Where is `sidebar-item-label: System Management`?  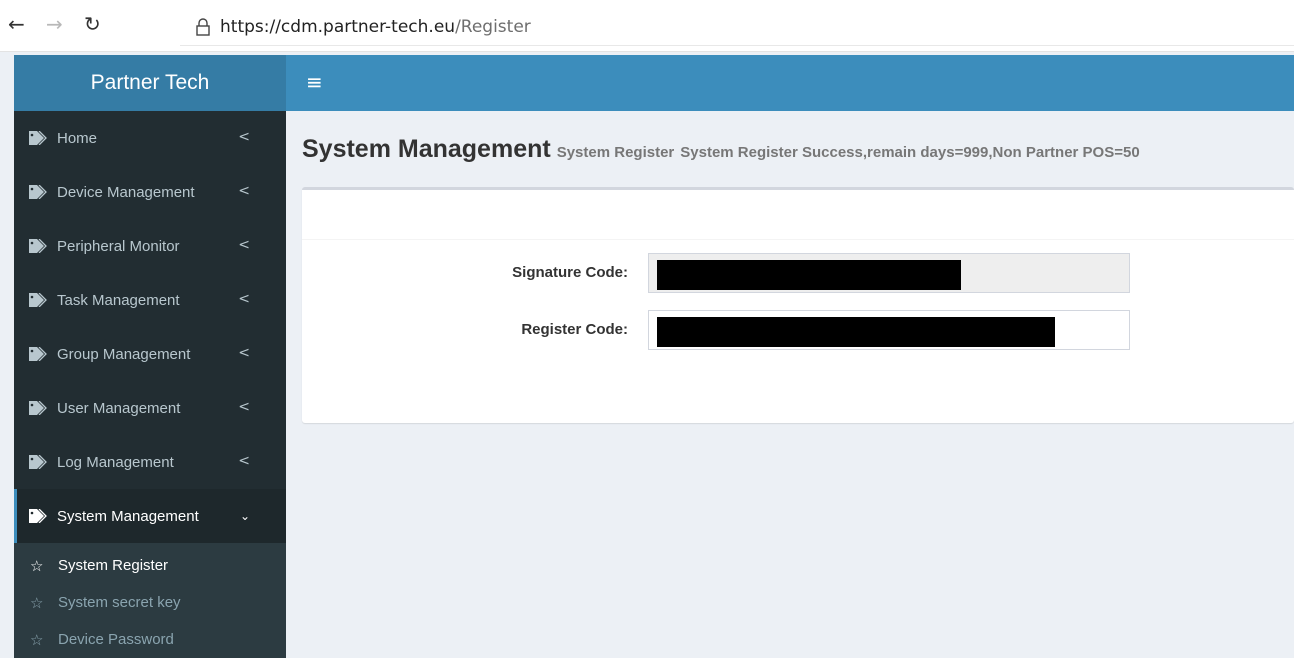 sidebar-item-label: System Management is located at coordinates (128, 516).